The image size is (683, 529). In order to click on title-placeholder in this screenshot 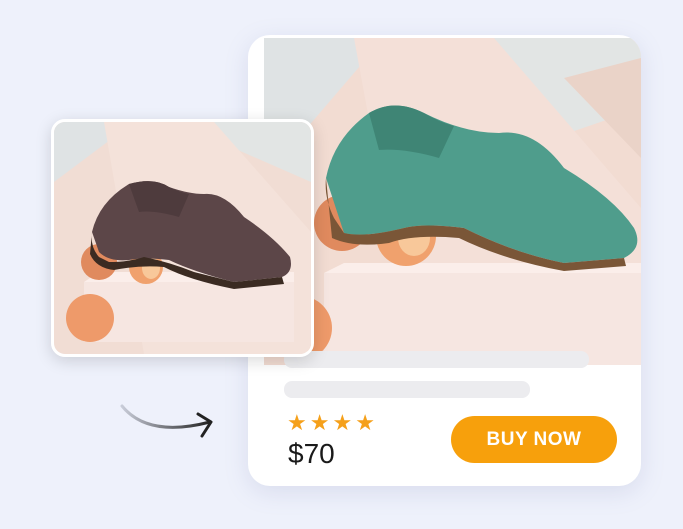, I will do `click(436, 359)`.